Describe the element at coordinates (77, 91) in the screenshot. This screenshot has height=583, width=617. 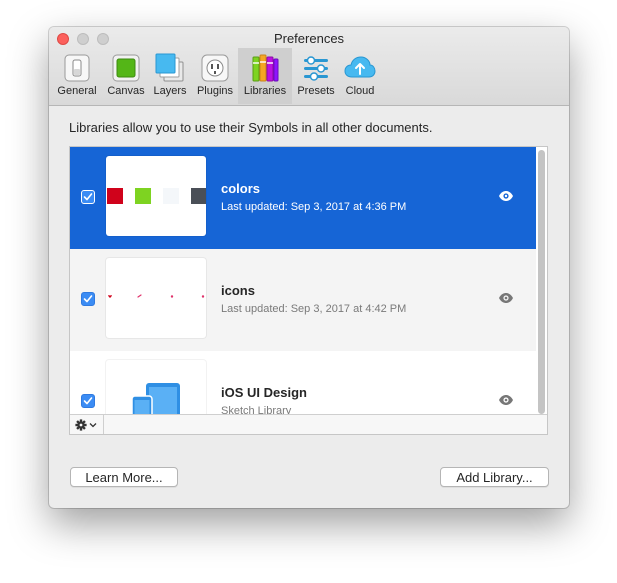
I see `tab-general-label: General` at that location.